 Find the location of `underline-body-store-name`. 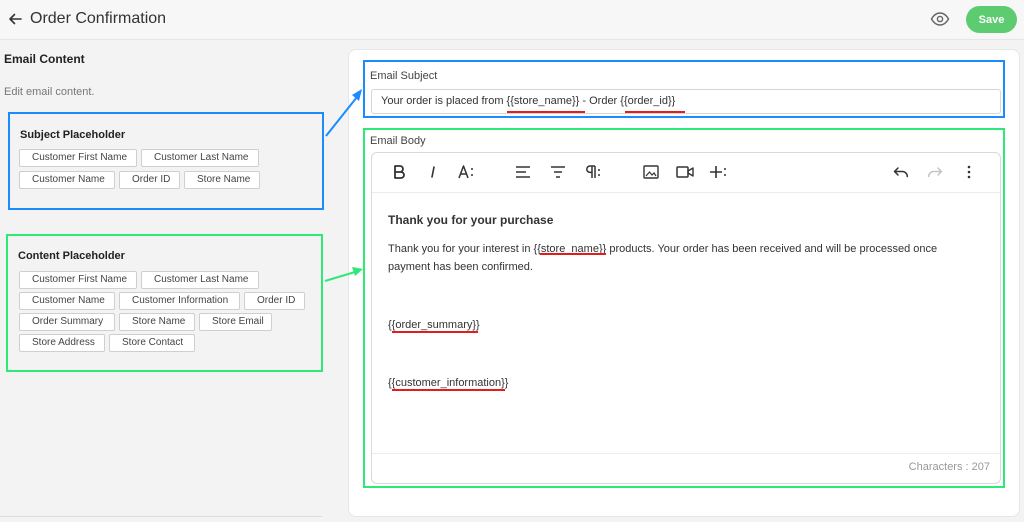

underline-body-store-name is located at coordinates (573, 254).